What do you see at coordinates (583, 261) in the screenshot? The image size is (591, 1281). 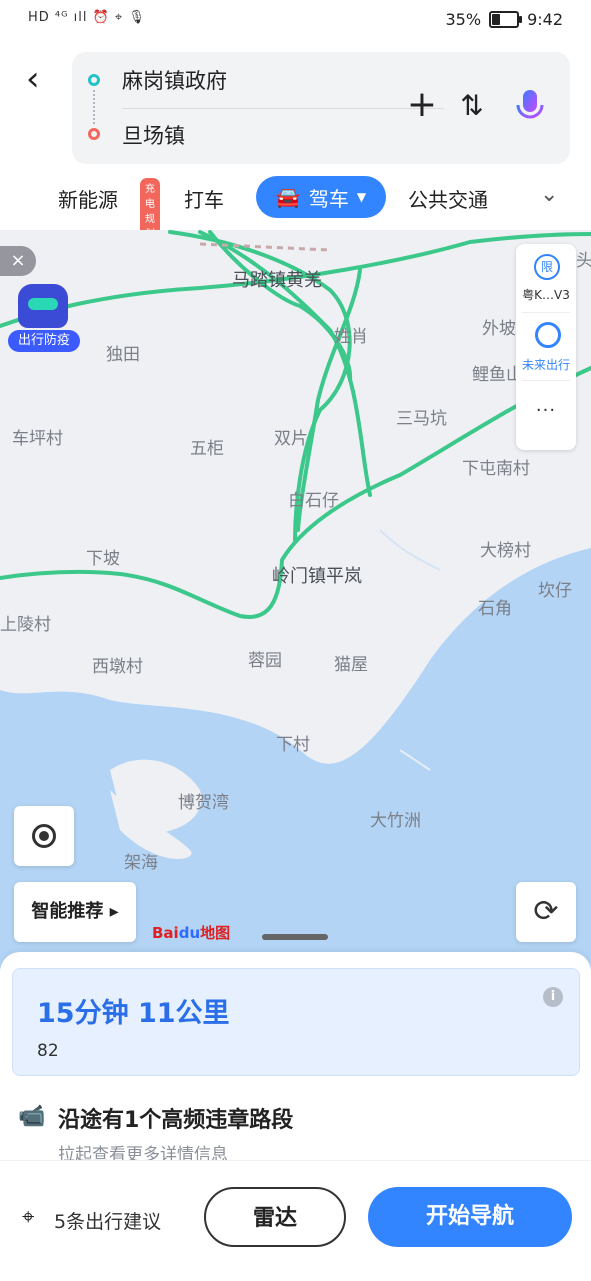 I see `place-label: 头` at bounding box center [583, 261].